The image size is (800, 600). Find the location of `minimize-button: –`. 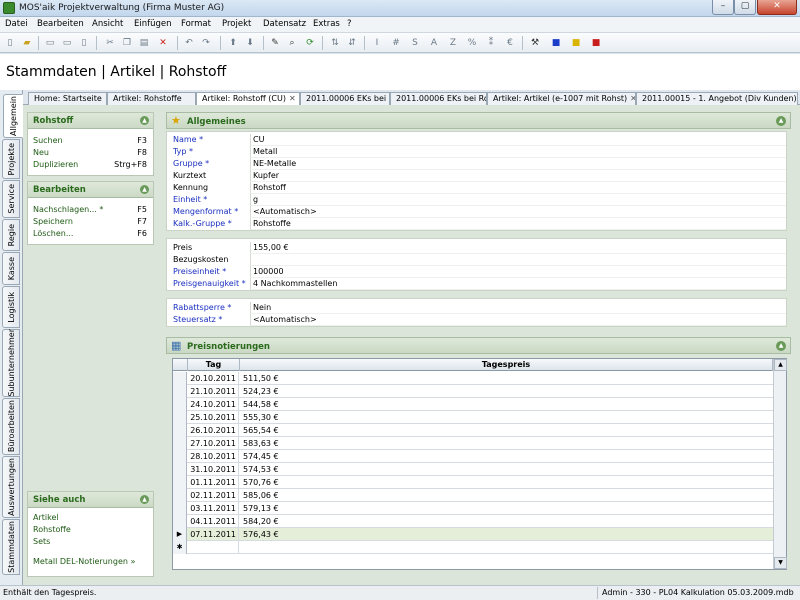

minimize-button: – is located at coordinates (723, 7).